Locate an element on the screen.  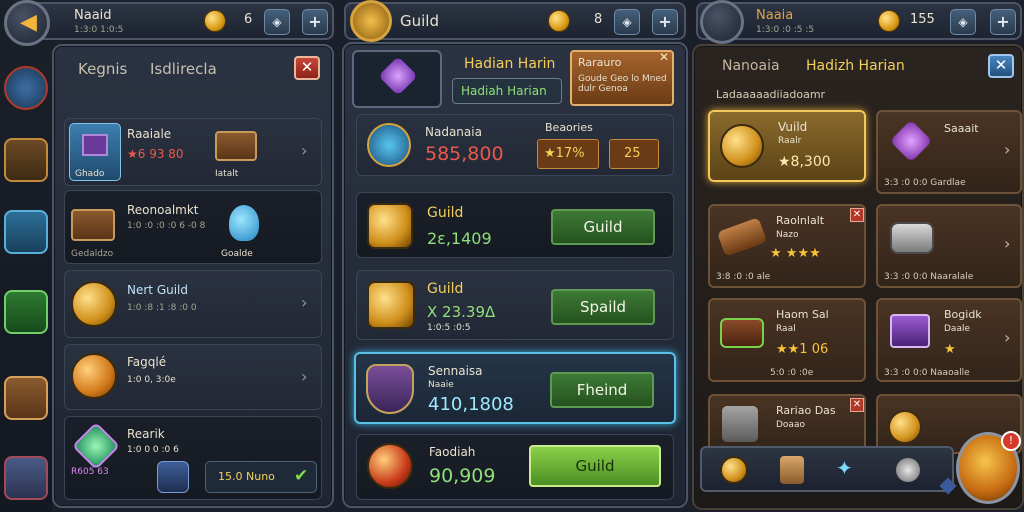
hammer-icon is located at coordinates (740, 424).